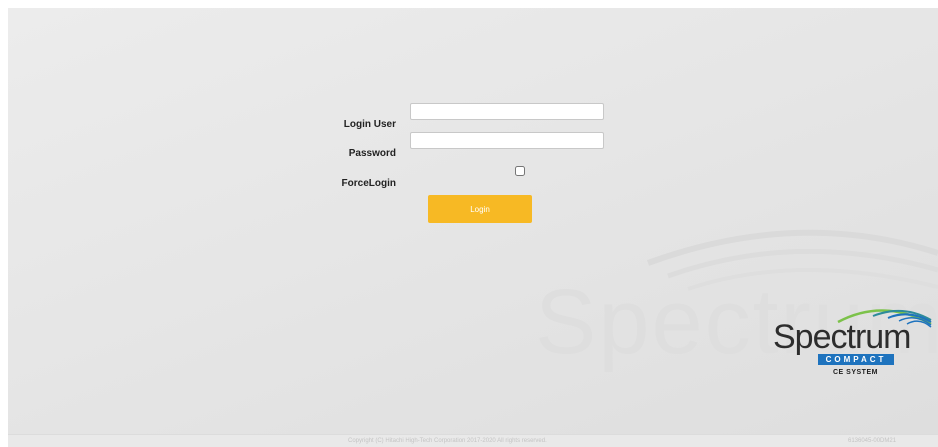 The width and height of the screenshot is (938, 447). I want to click on login-user-input, so click(507, 111).